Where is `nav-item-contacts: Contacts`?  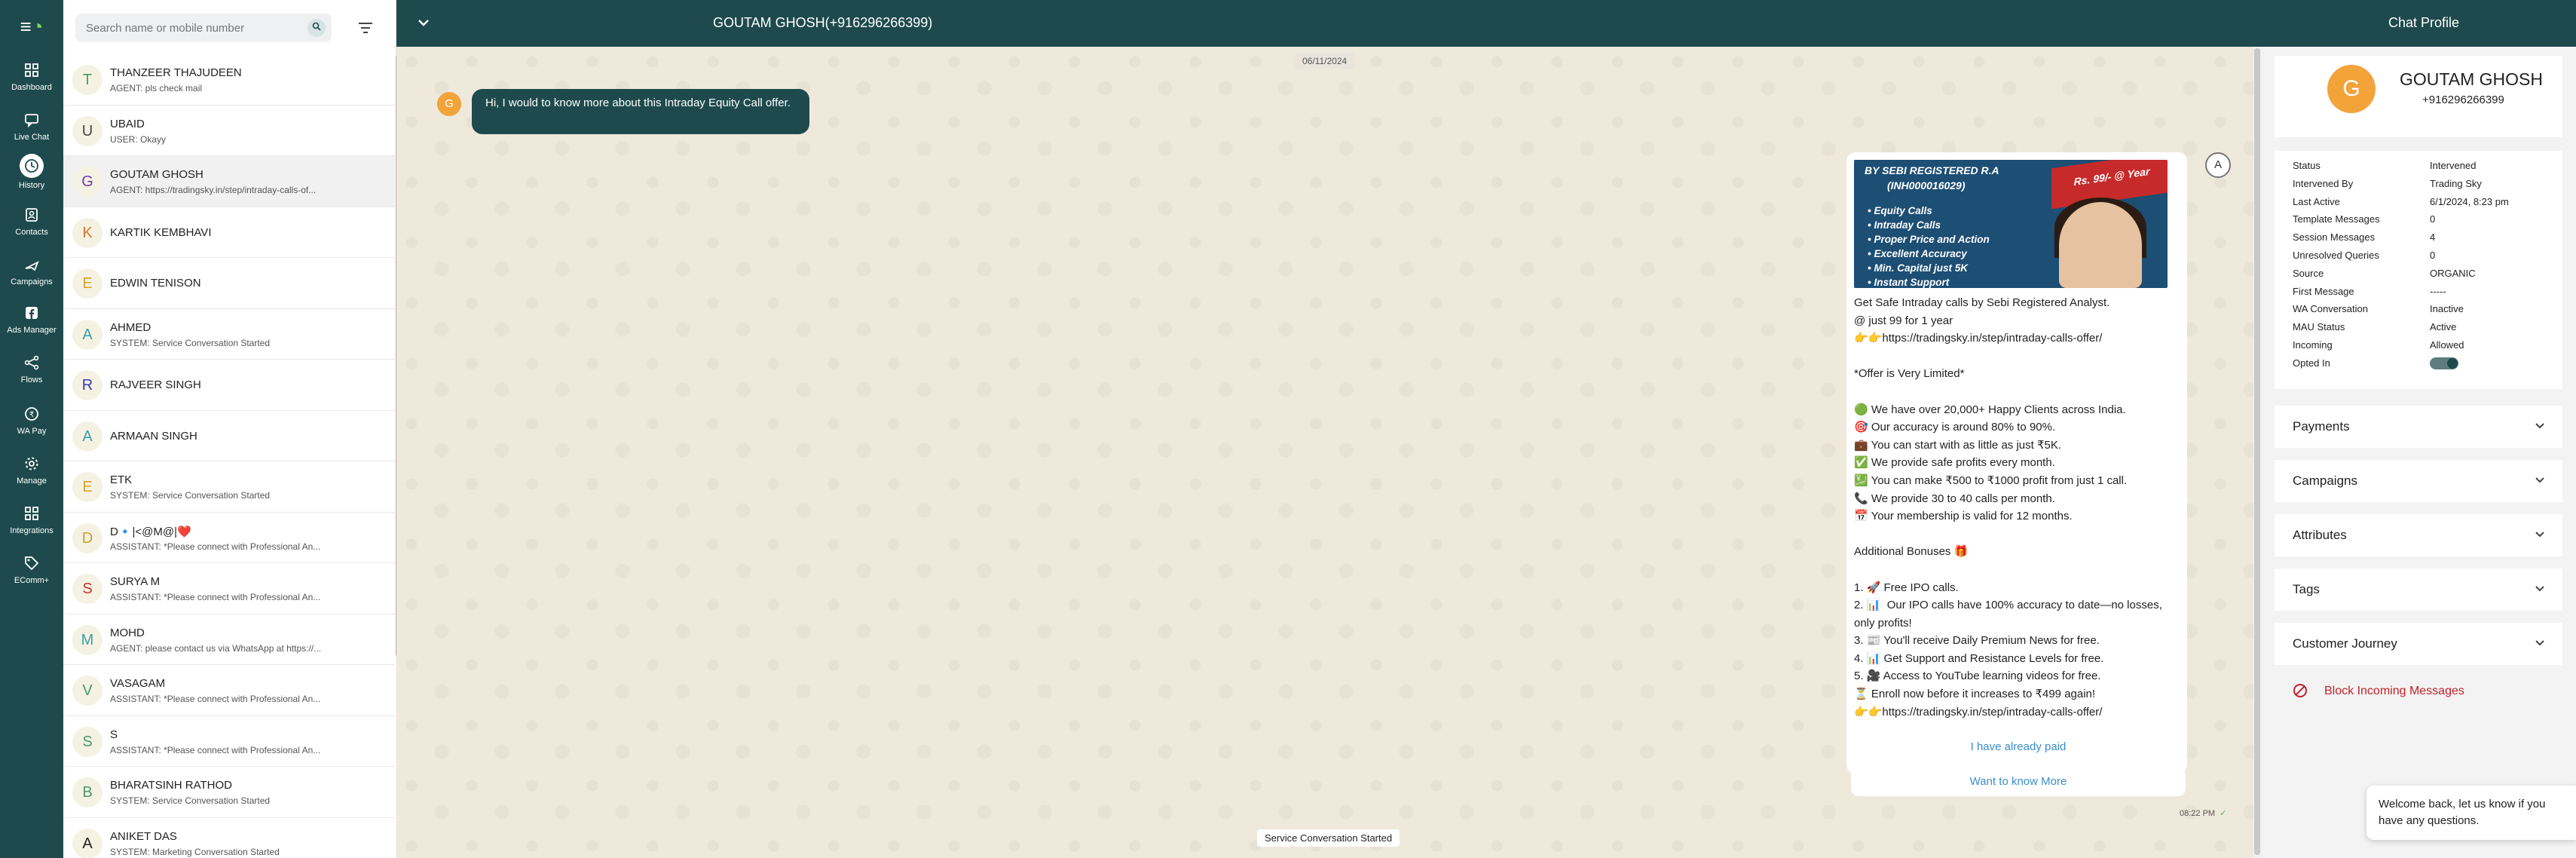 nav-item-contacts: Contacts is located at coordinates (31, 229).